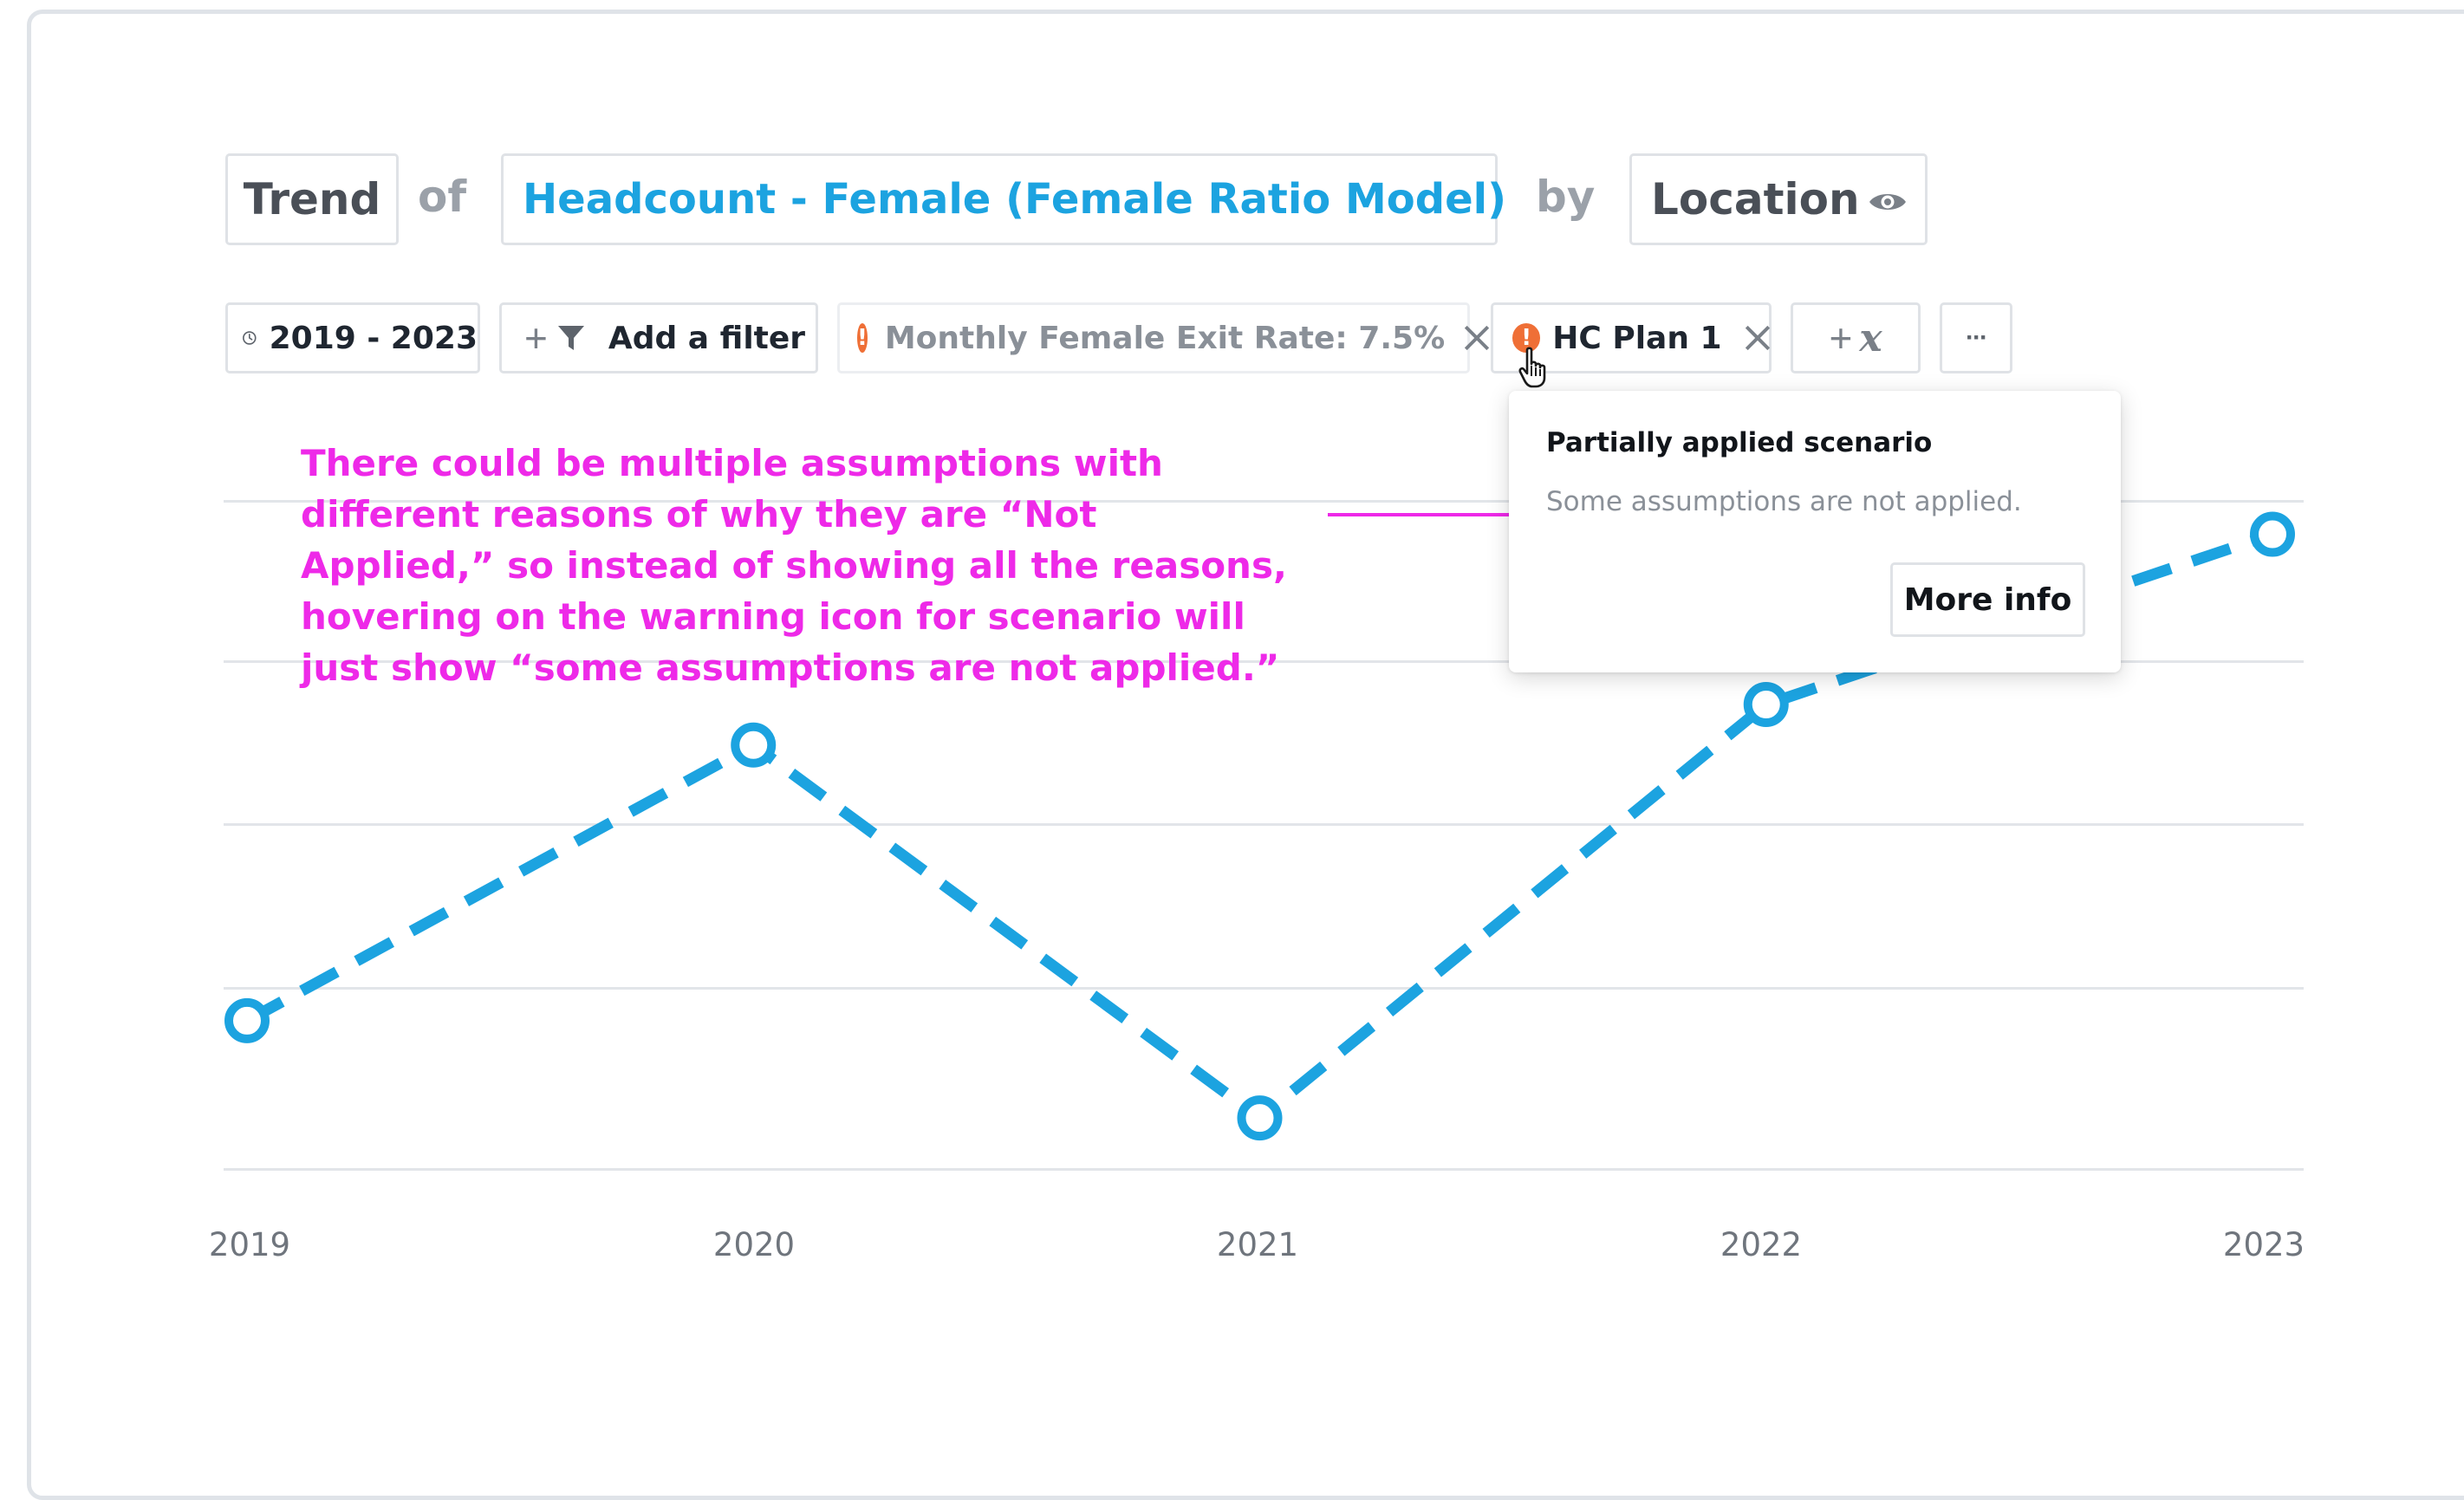 The width and height of the screenshot is (2464, 1500). Describe the element at coordinates (754, 1244) in the screenshot. I see `x-tick-label: 2020` at that location.